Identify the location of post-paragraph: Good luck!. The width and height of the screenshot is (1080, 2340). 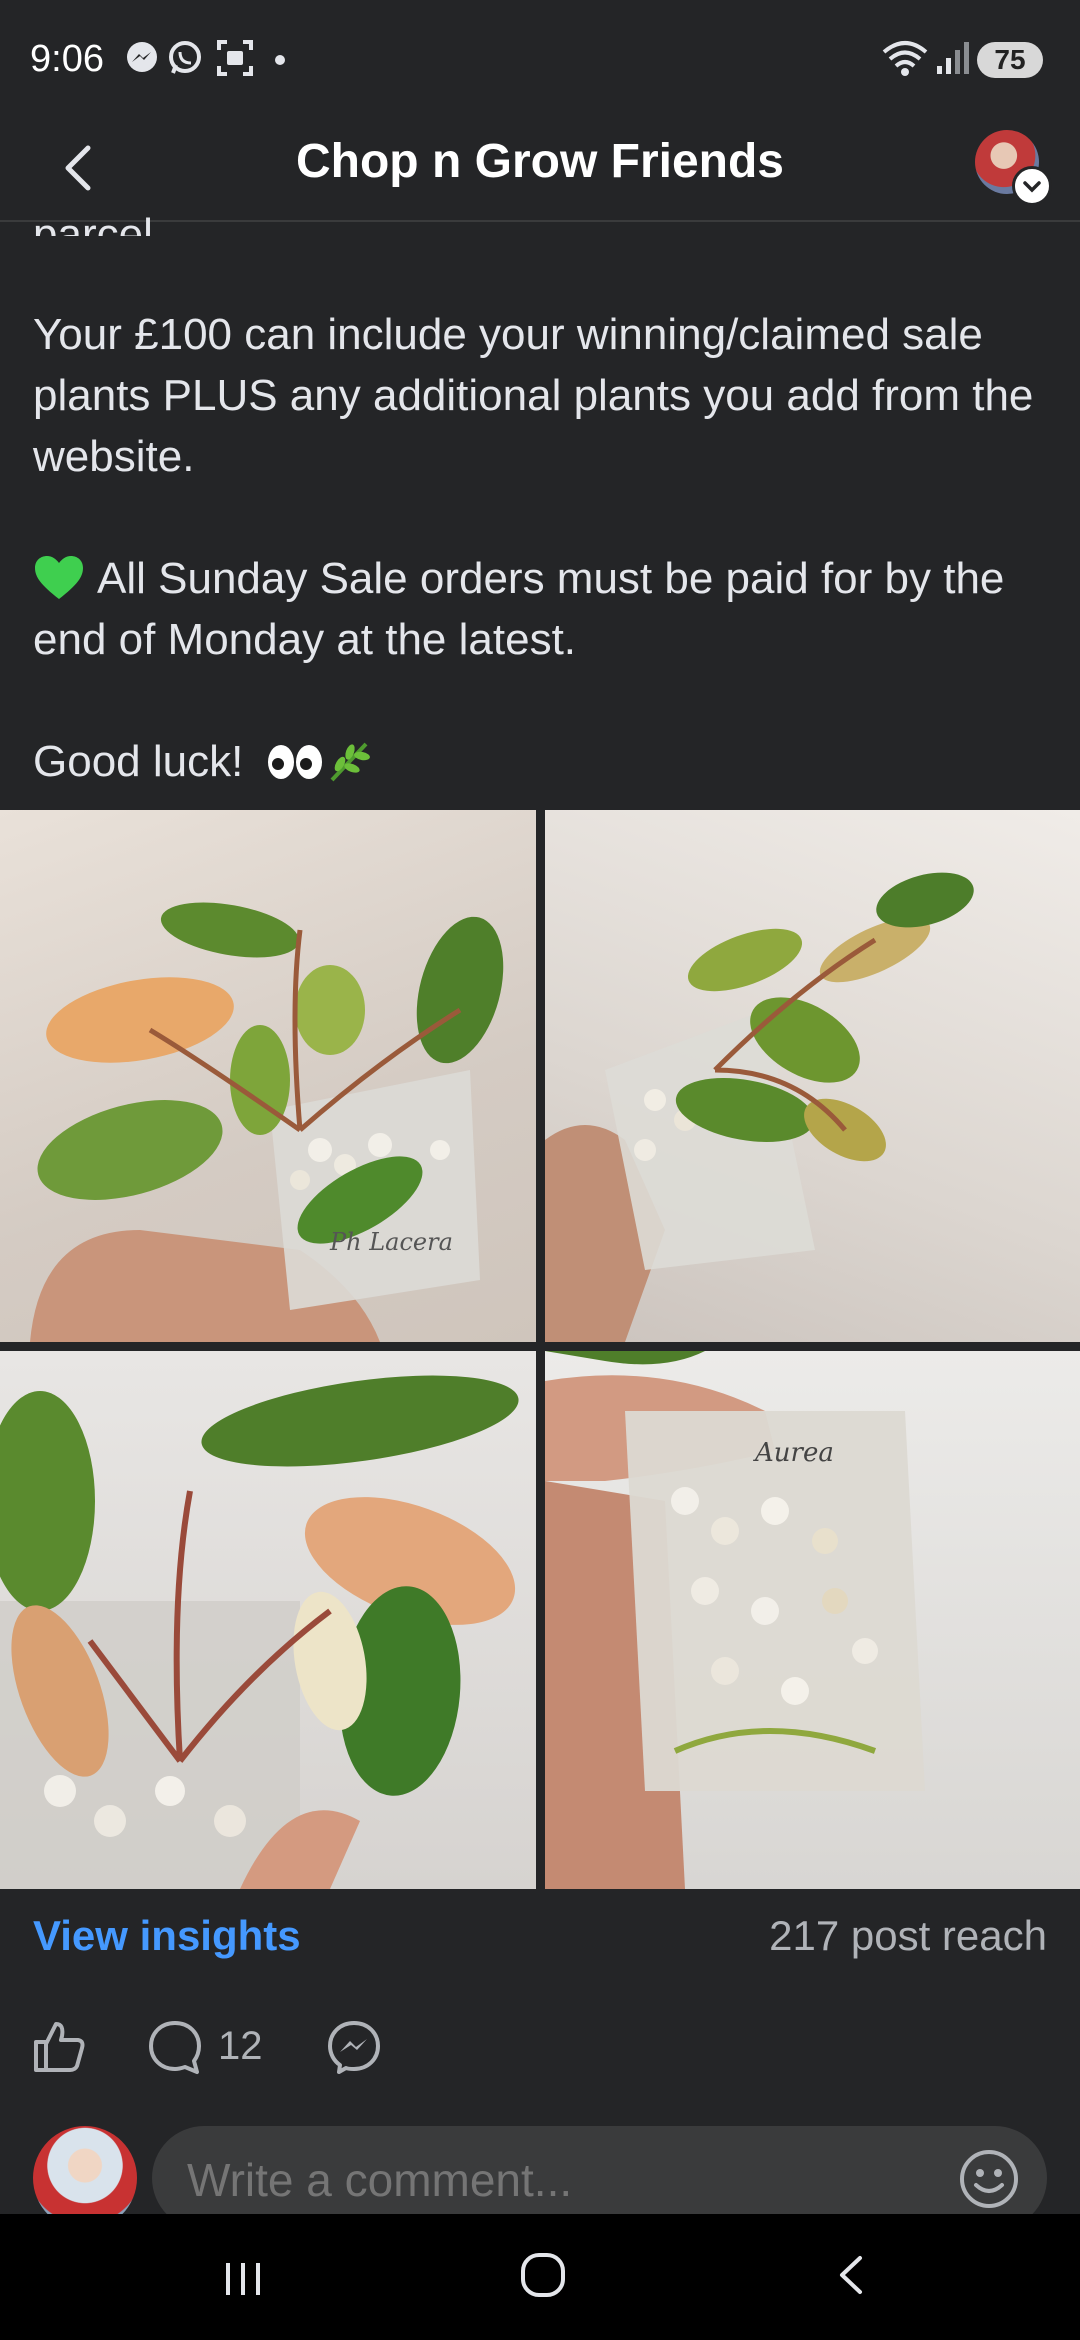
(543, 761).